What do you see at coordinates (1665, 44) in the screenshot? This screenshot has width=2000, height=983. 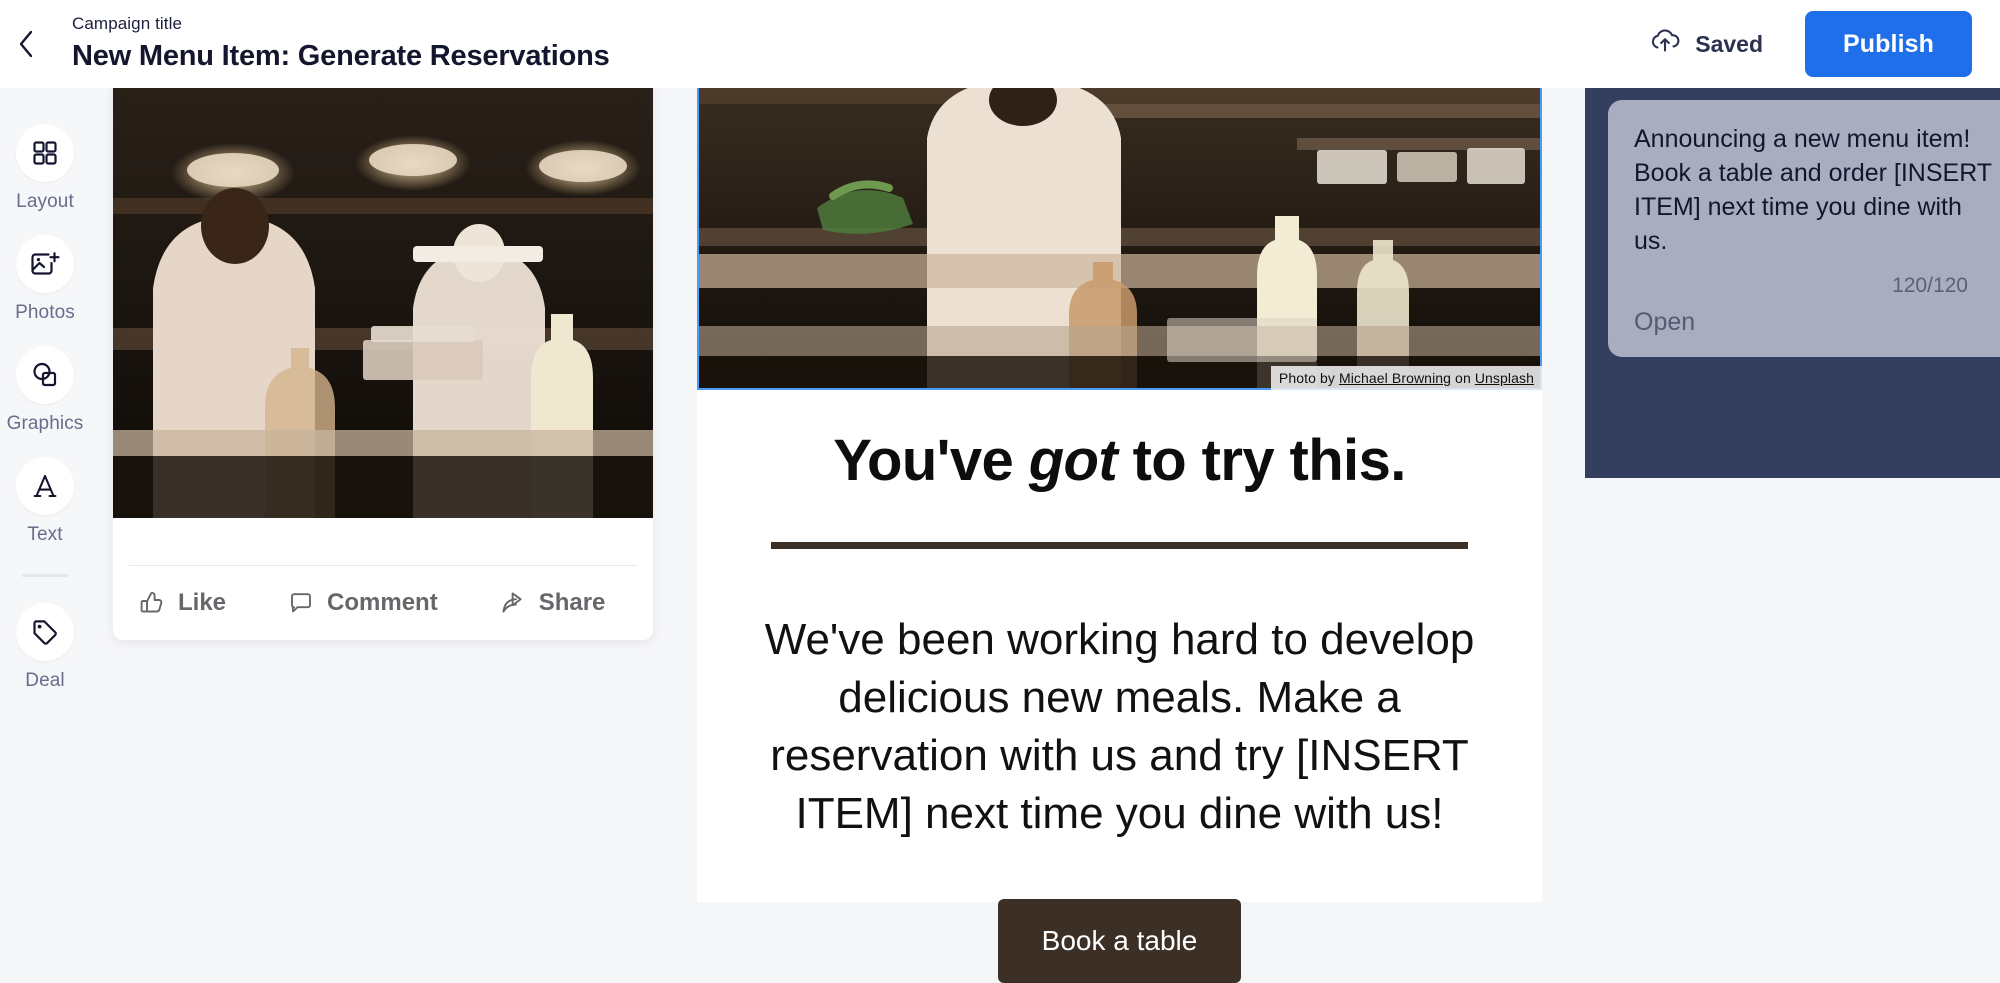 I see `cloud-upload-icon` at bounding box center [1665, 44].